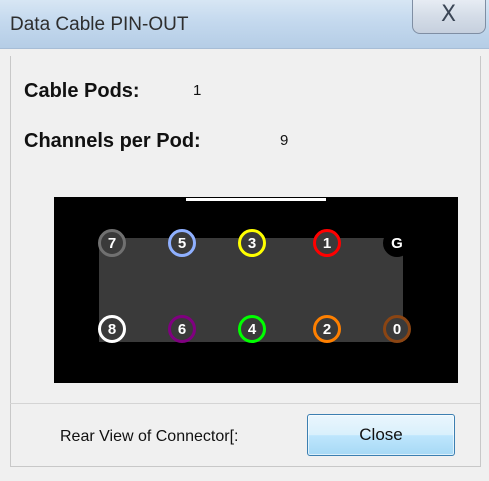 The width and height of the screenshot is (489, 481). What do you see at coordinates (256, 199) in the screenshot?
I see `connector-orientation-mark` at bounding box center [256, 199].